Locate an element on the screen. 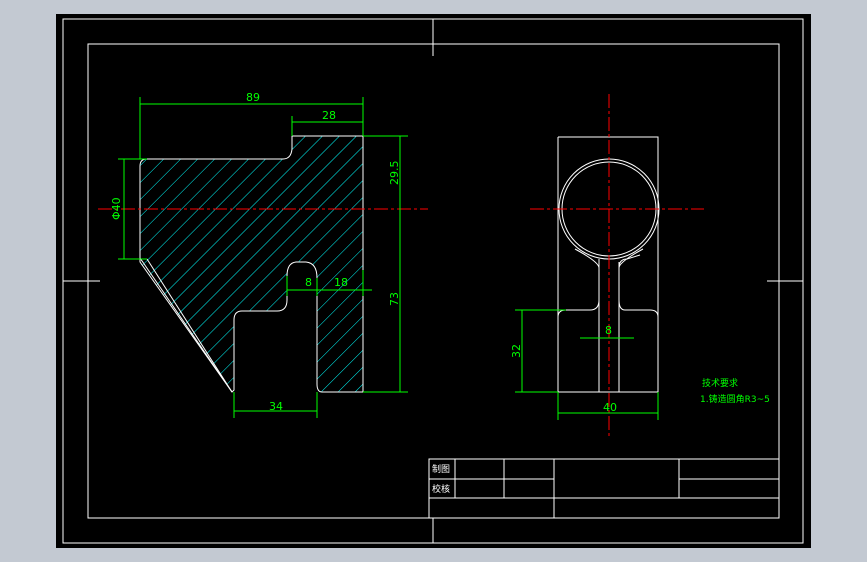 The height and width of the screenshot is (562, 867). title-block-checked-by: 校核 is located at coordinates (441, 489).